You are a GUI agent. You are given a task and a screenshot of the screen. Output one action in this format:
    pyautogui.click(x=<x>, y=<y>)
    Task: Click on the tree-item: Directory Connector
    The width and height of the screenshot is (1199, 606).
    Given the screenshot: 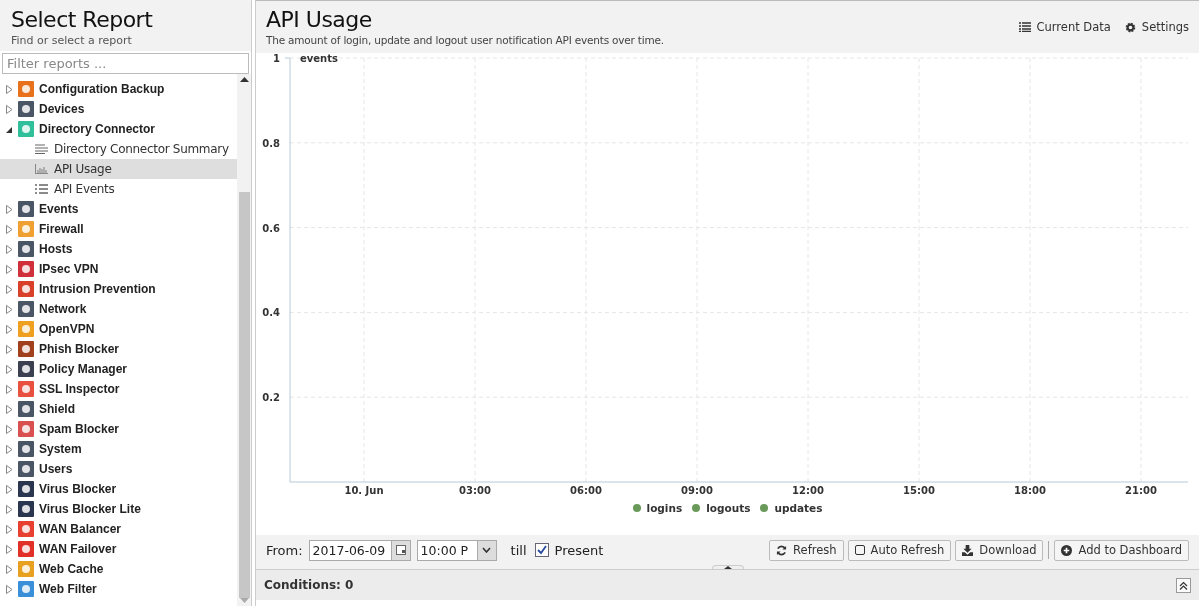 What is the action you would take?
    pyautogui.click(x=118, y=129)
    